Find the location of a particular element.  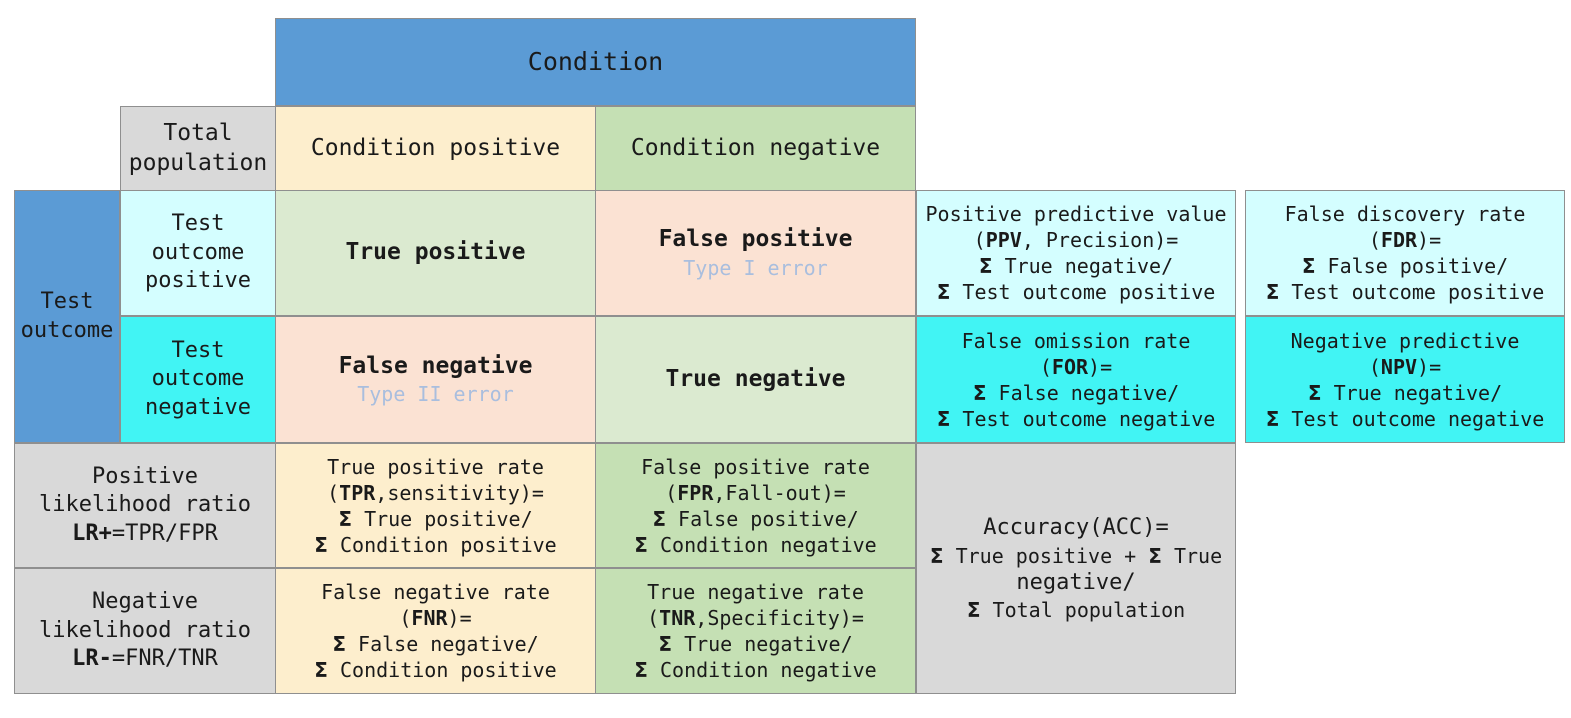

ppv-line1: Positive predictive value is located at coordinates (1076, 214).